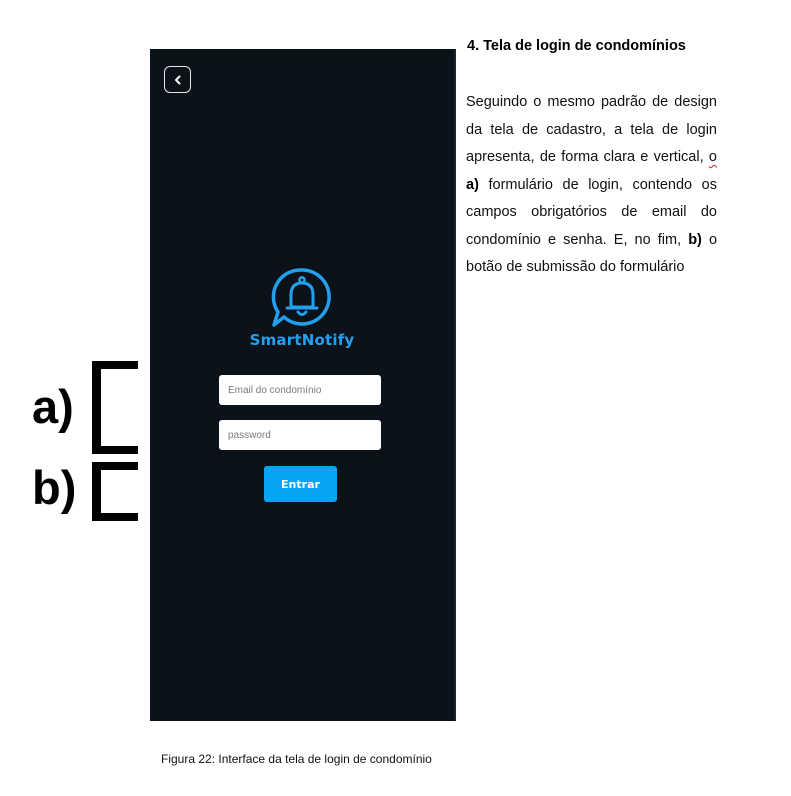 The height and width of the screenshot is (796, 791). I want to click on annotation-a-label: a), so click(53, 406).